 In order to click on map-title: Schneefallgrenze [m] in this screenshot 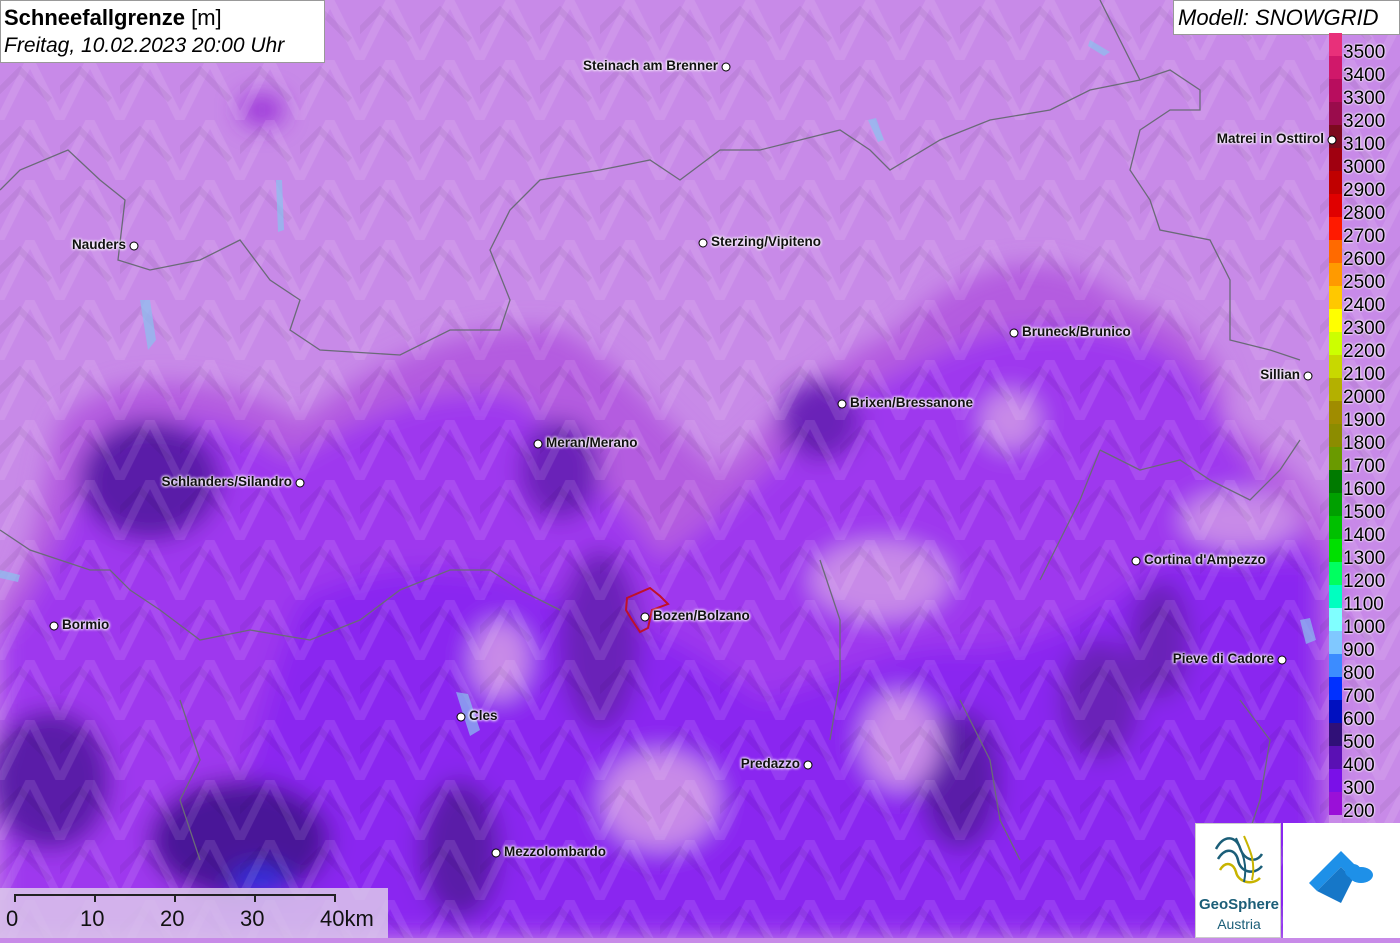, I will do `click(162, 18)`.